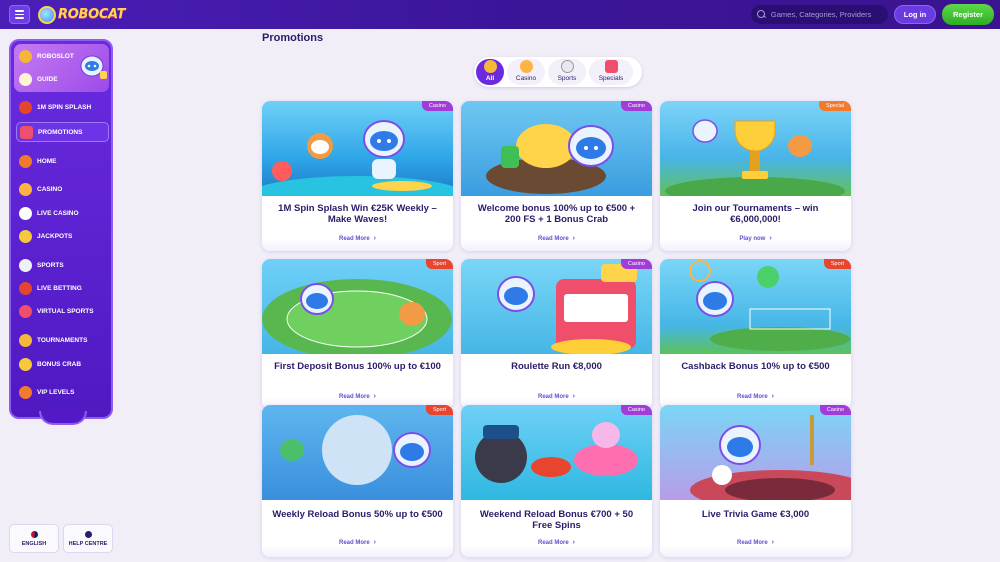  Describe the element at coordinates (19, 14) in the screenshot. I see `menu-button` at that location.